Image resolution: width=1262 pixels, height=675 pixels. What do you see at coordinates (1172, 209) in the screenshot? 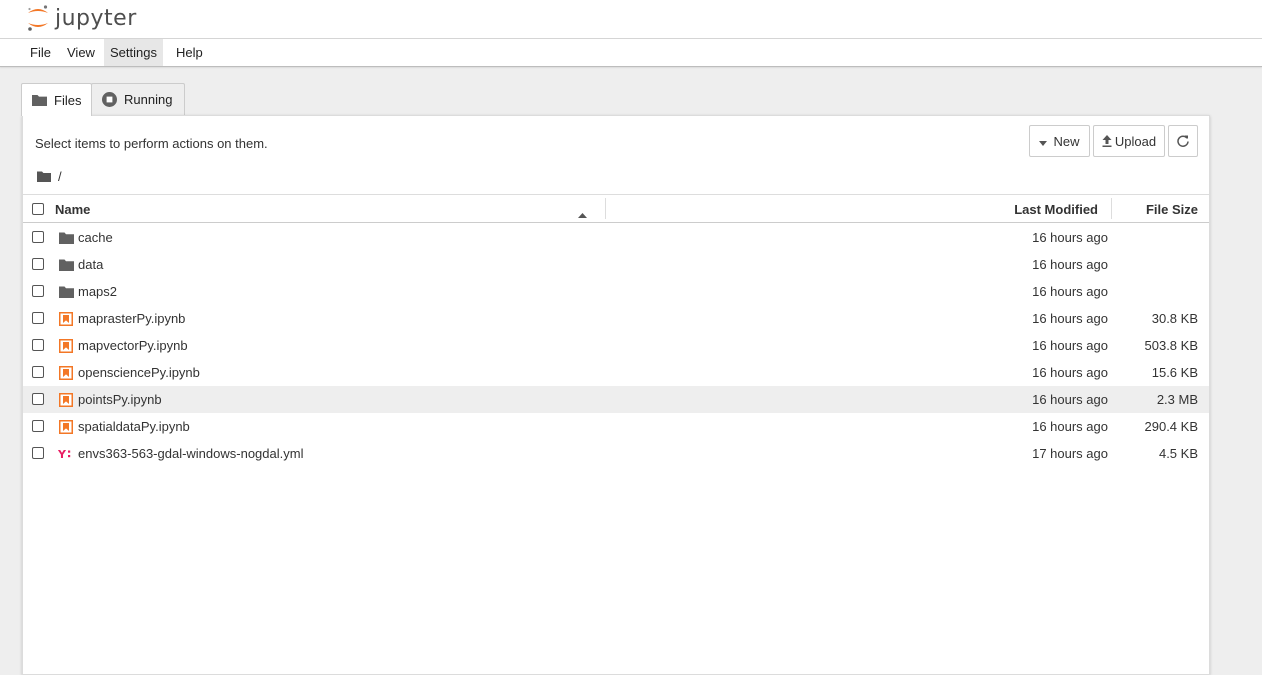
I see `column-header-file-size: File Size` at bounding box center [1172, 209].